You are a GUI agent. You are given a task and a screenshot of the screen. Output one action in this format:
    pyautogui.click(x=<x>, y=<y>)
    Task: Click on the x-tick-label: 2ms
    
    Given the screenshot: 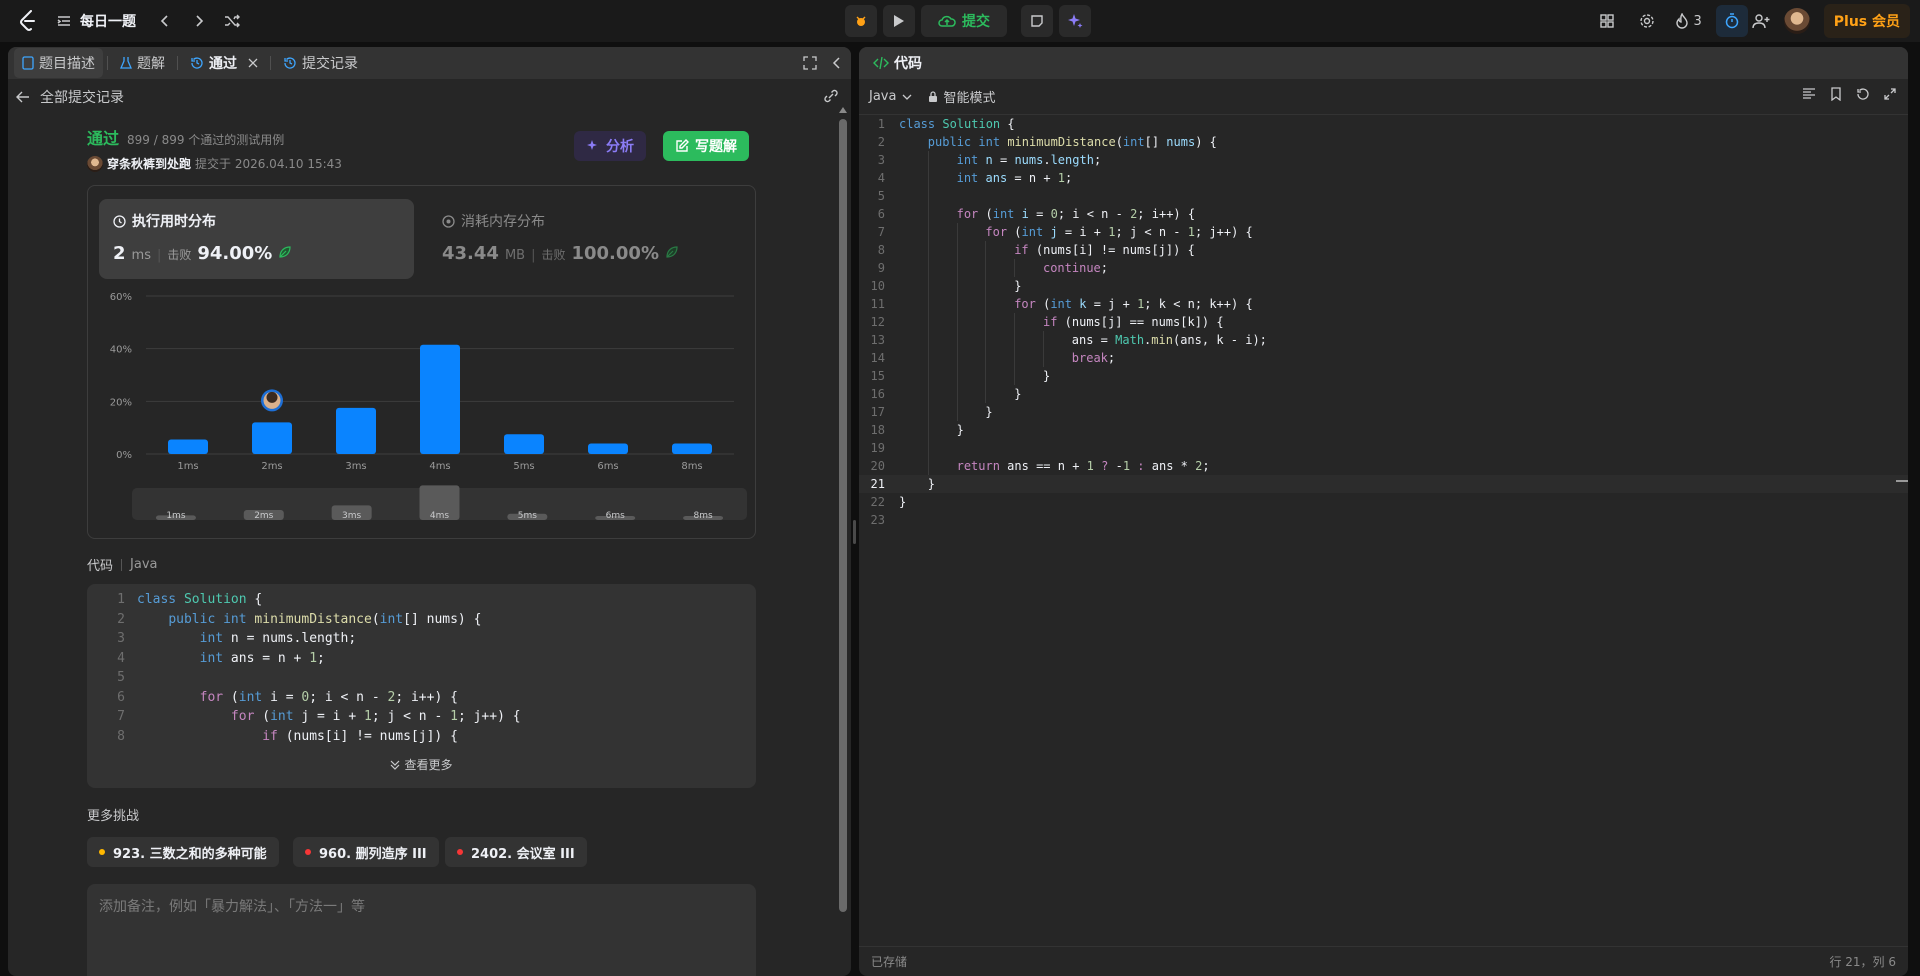 What is the action you would take?
    pyautogui.click(x=271, y=466)
    